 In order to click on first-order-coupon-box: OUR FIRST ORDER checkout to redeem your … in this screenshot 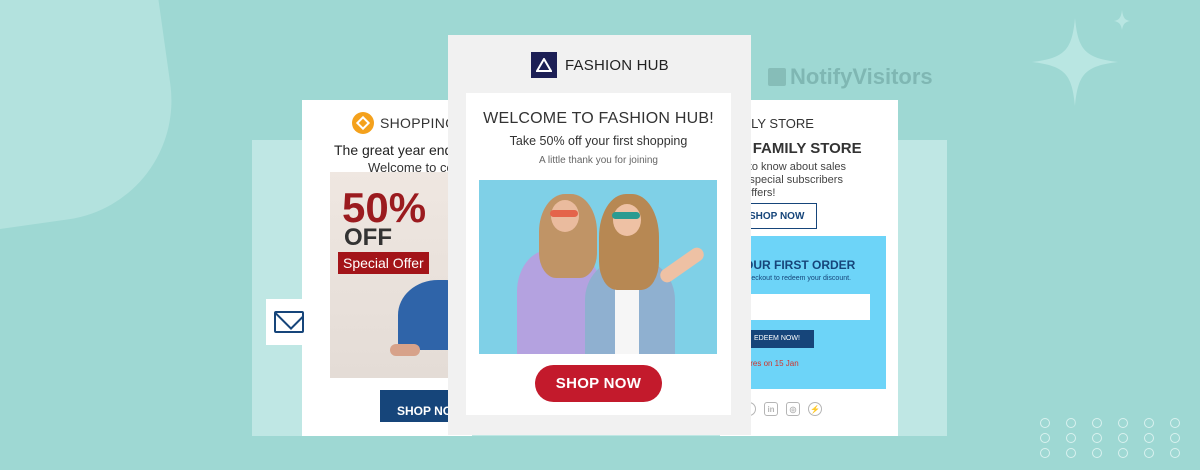, I will do `click(808, 312)`.